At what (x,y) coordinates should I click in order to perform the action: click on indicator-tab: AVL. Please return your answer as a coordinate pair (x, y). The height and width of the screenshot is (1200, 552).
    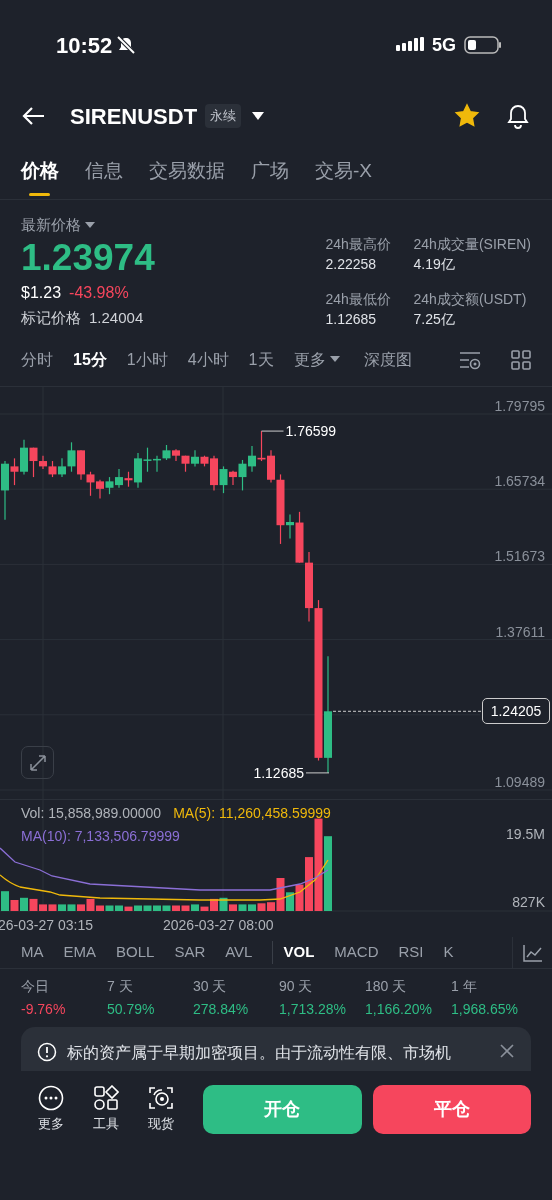
    Looking at the image, I should click on (239, 952).